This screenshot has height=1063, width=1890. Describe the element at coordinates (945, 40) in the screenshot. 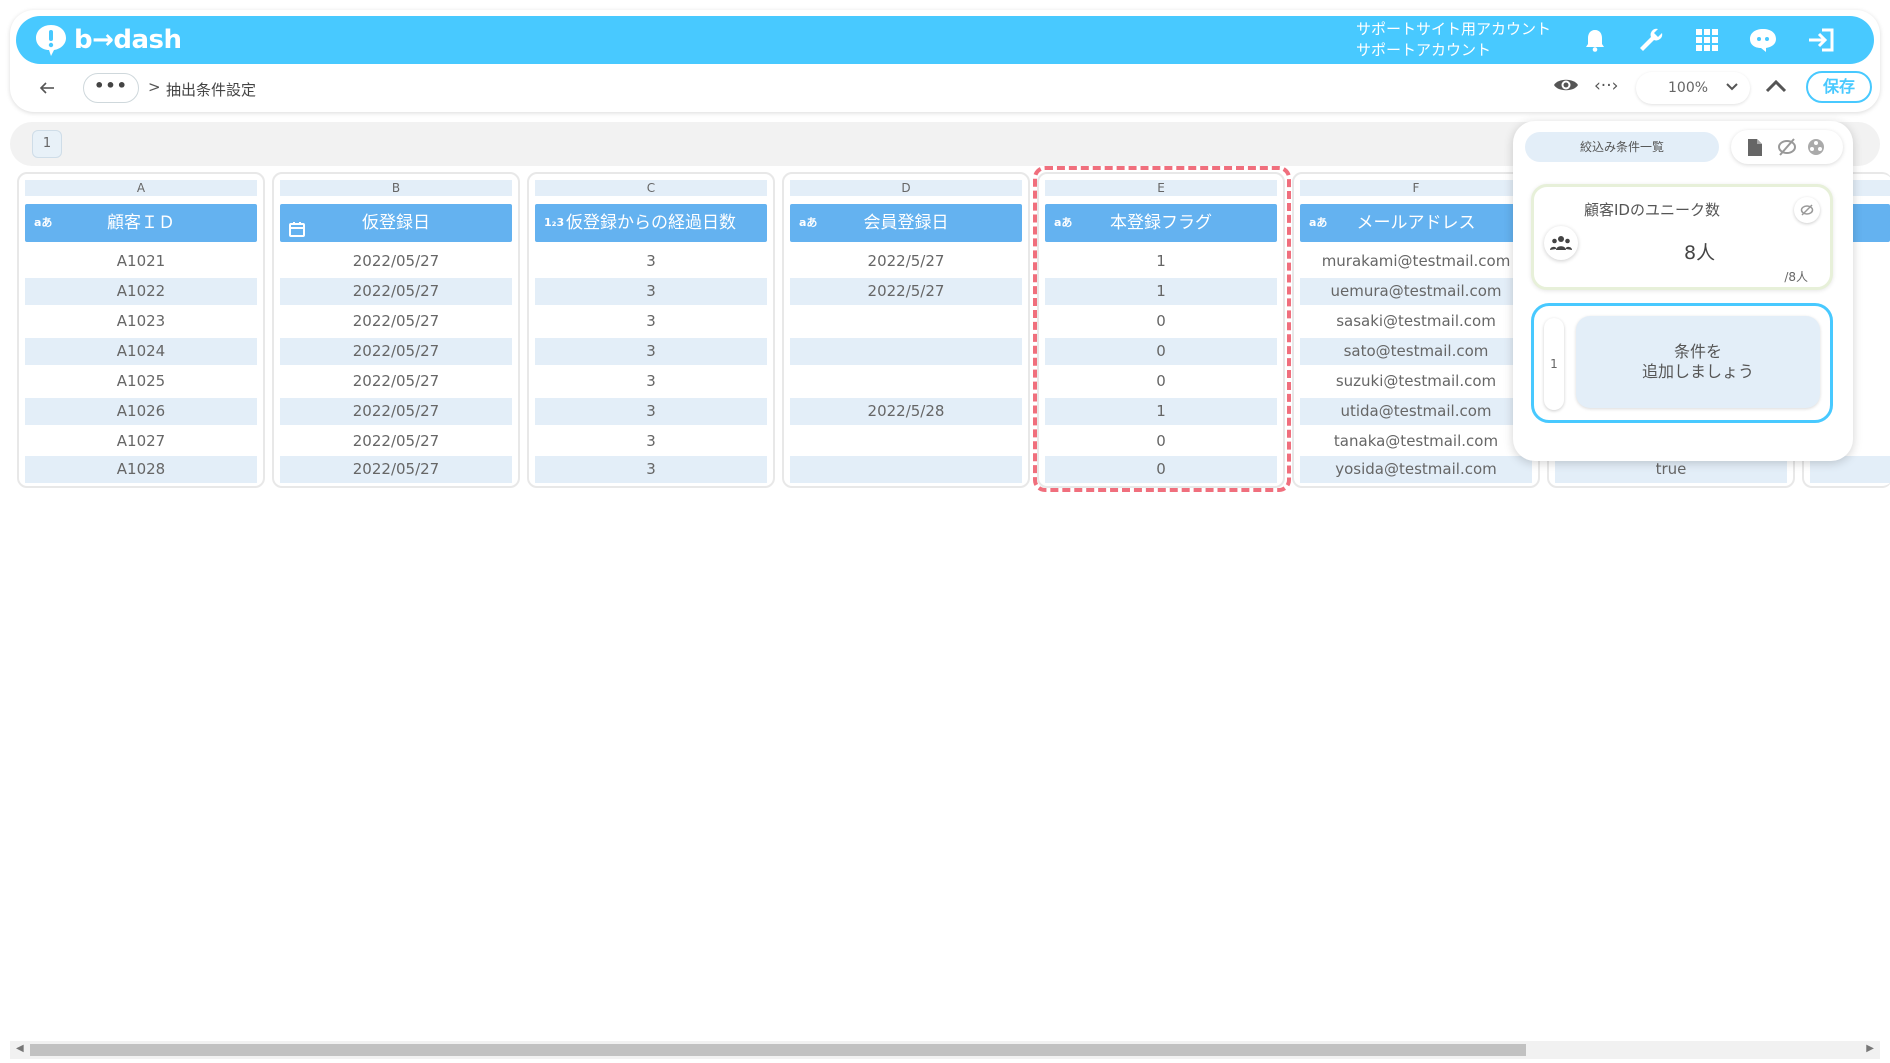

I see `top-bar: b→dash サポートサイト用アカウント サポートアカウント` at that location.